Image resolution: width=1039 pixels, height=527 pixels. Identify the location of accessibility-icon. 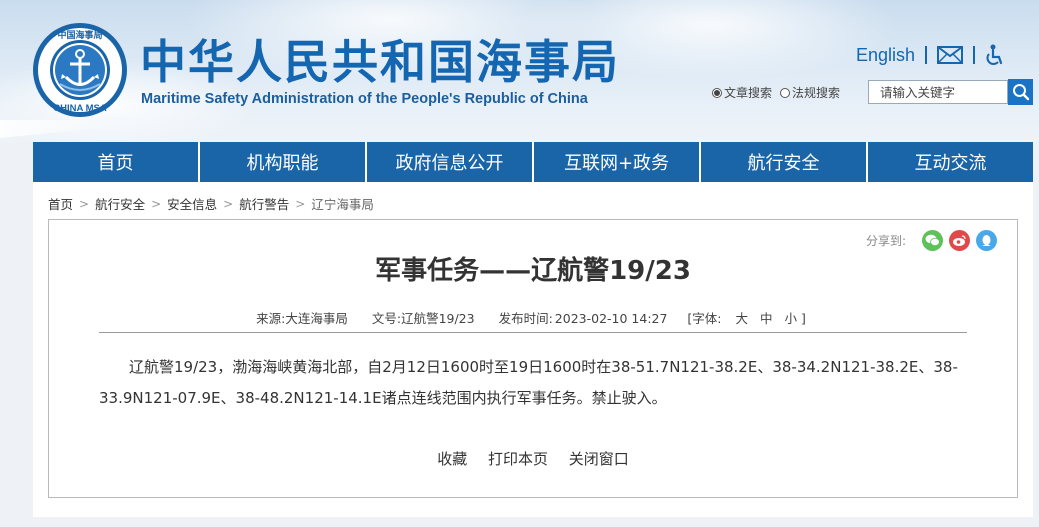
(995, 55).